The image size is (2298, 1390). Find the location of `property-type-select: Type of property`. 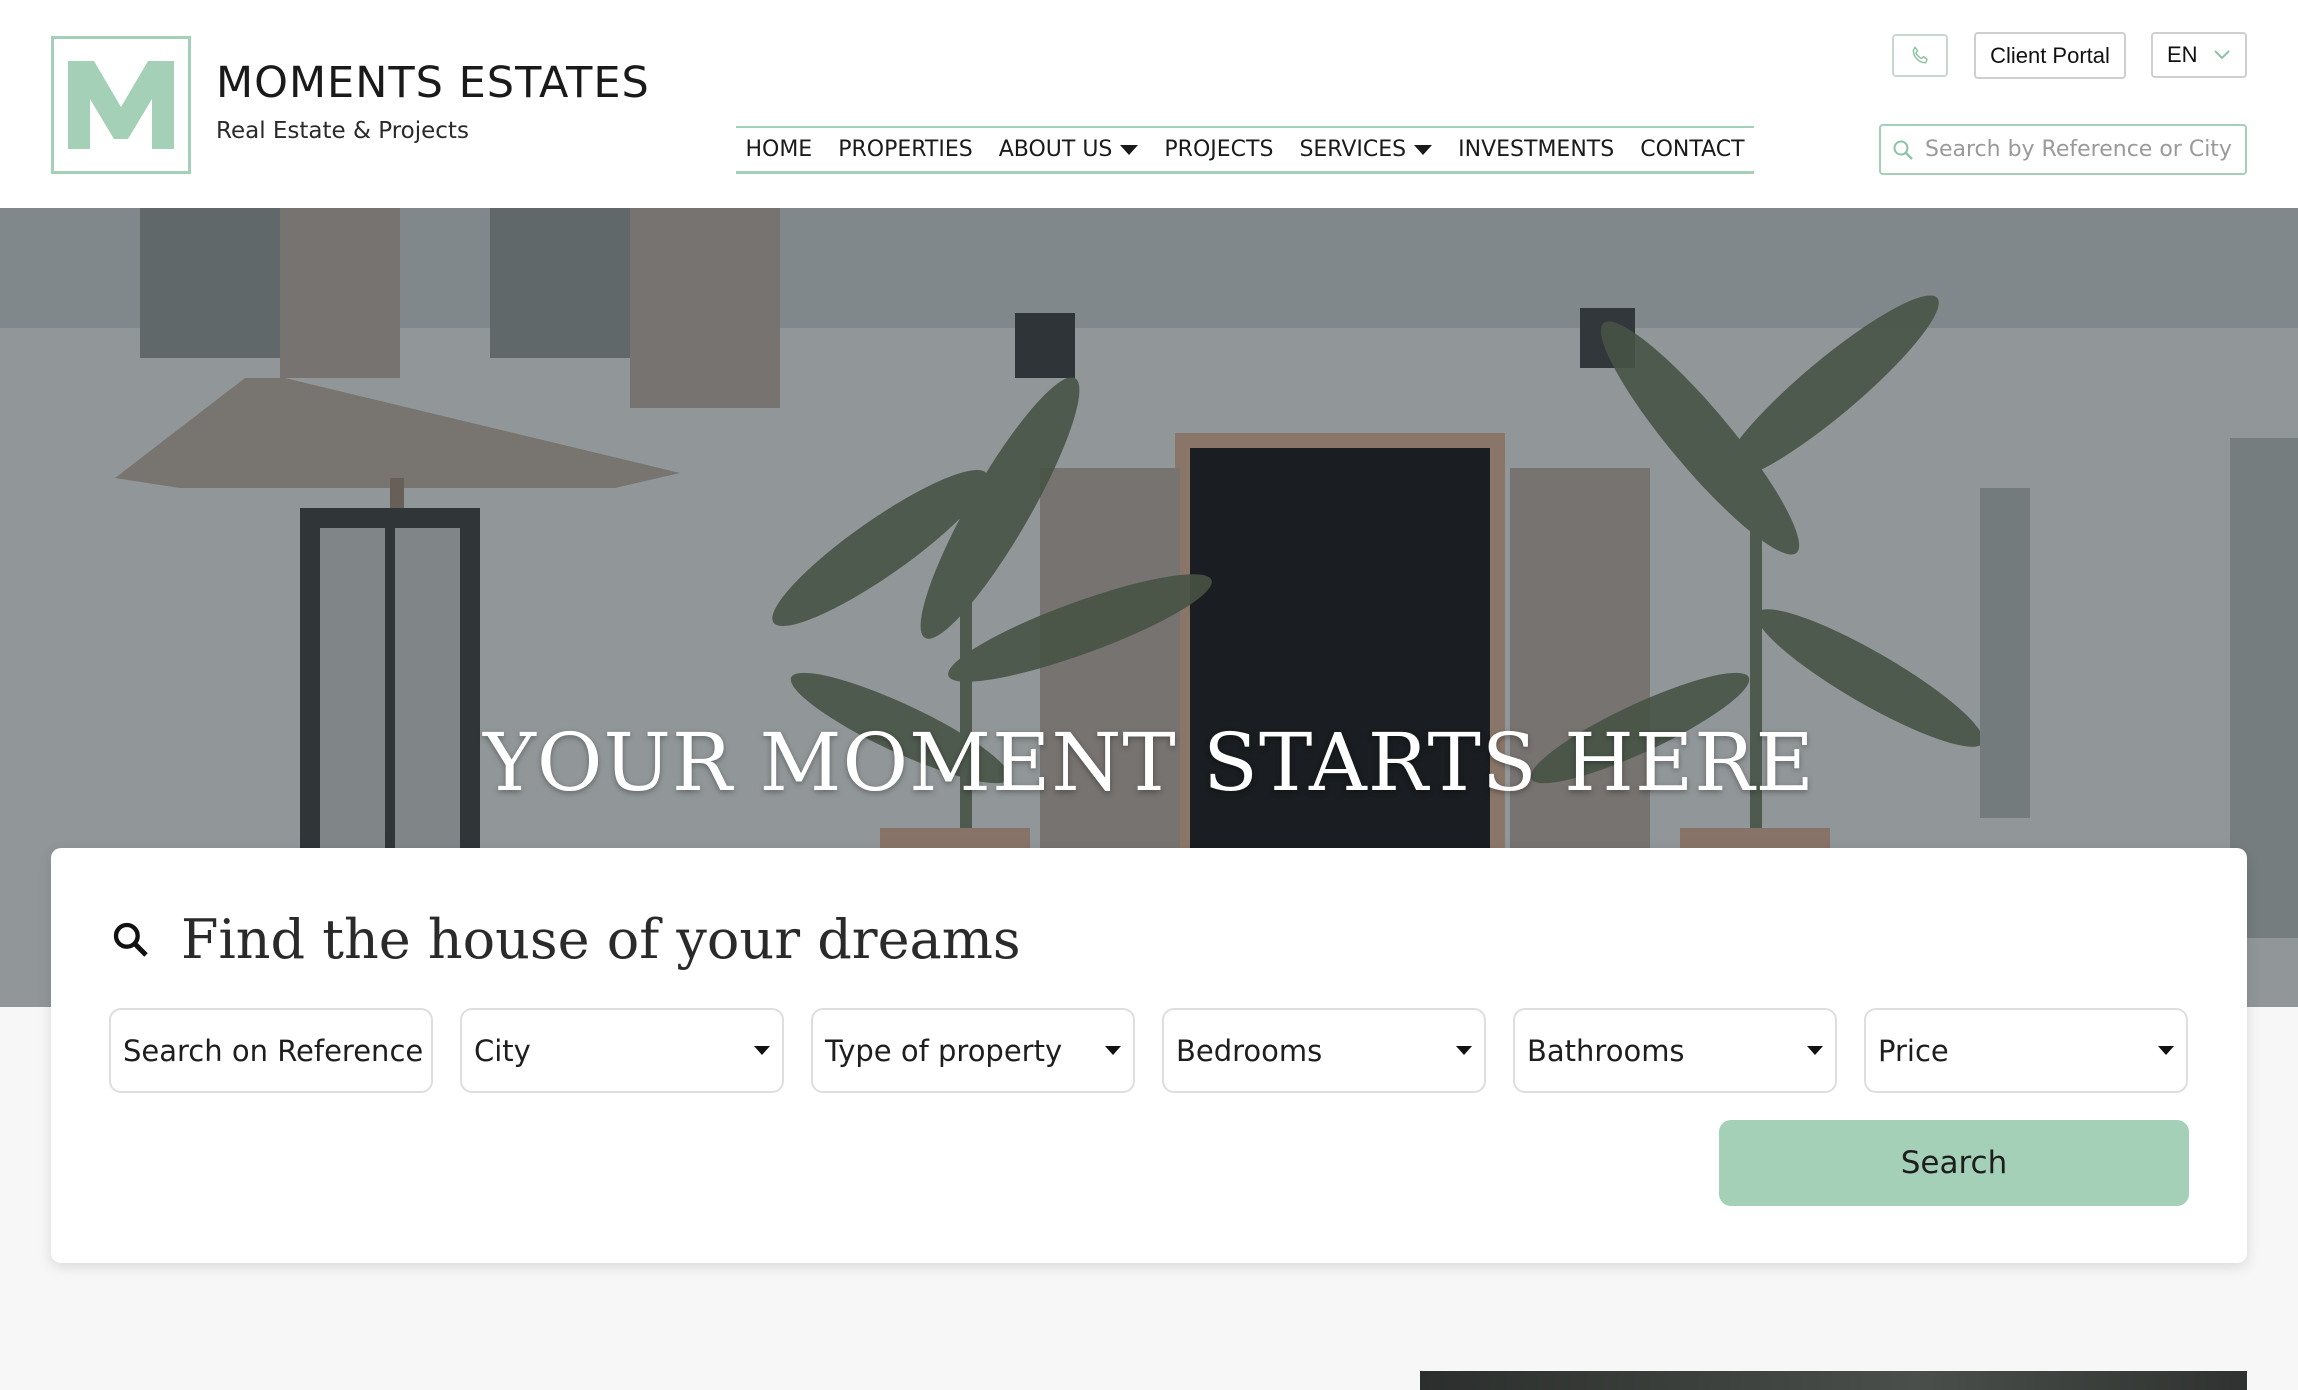

property-type-select: Type of property is located at coordinates (973, 1050).